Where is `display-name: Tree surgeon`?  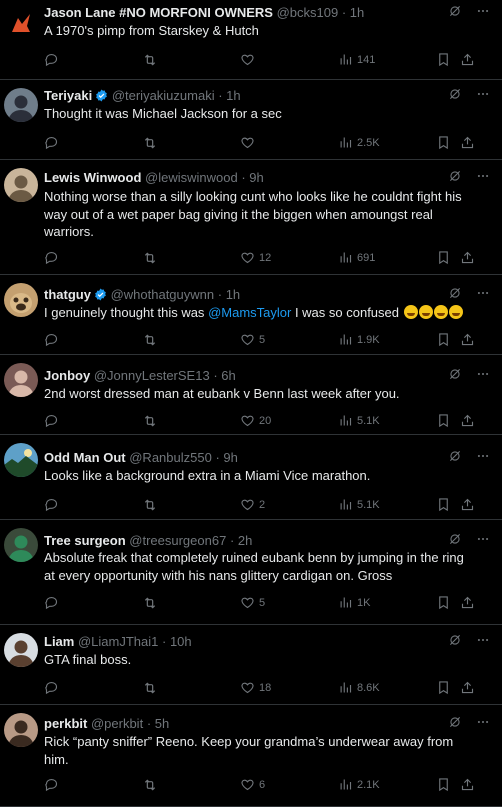 display-name: Tree surgeon is located at coordinates (85, 540).